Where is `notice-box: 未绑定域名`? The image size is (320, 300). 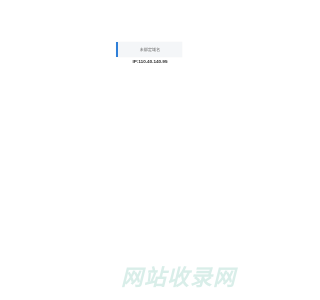
notice-box: 未绑定域名 is located at coordinates (149, 49).